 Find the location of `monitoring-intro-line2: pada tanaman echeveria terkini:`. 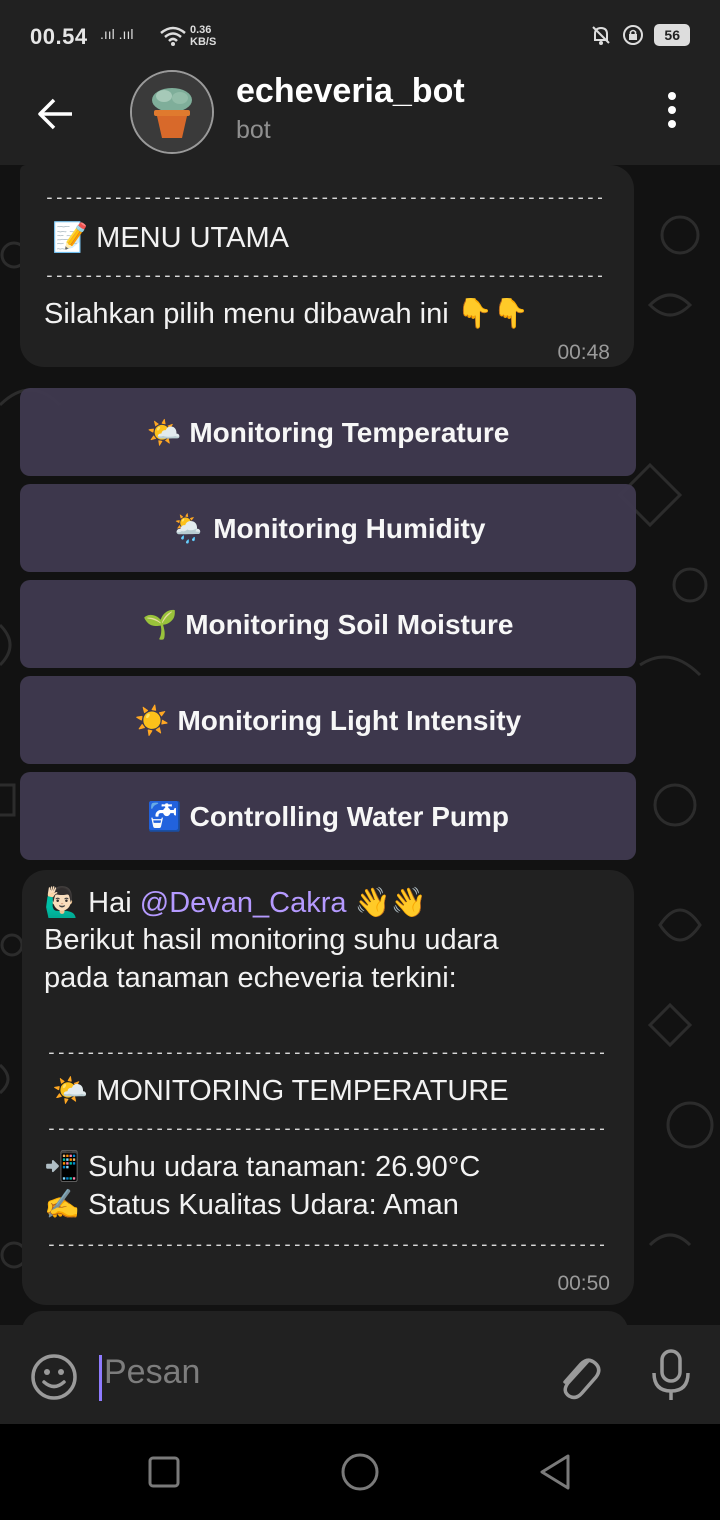

monitoring-intro-line2: pada tanaman echeveria terkini: is located at coordinates (250, 978).